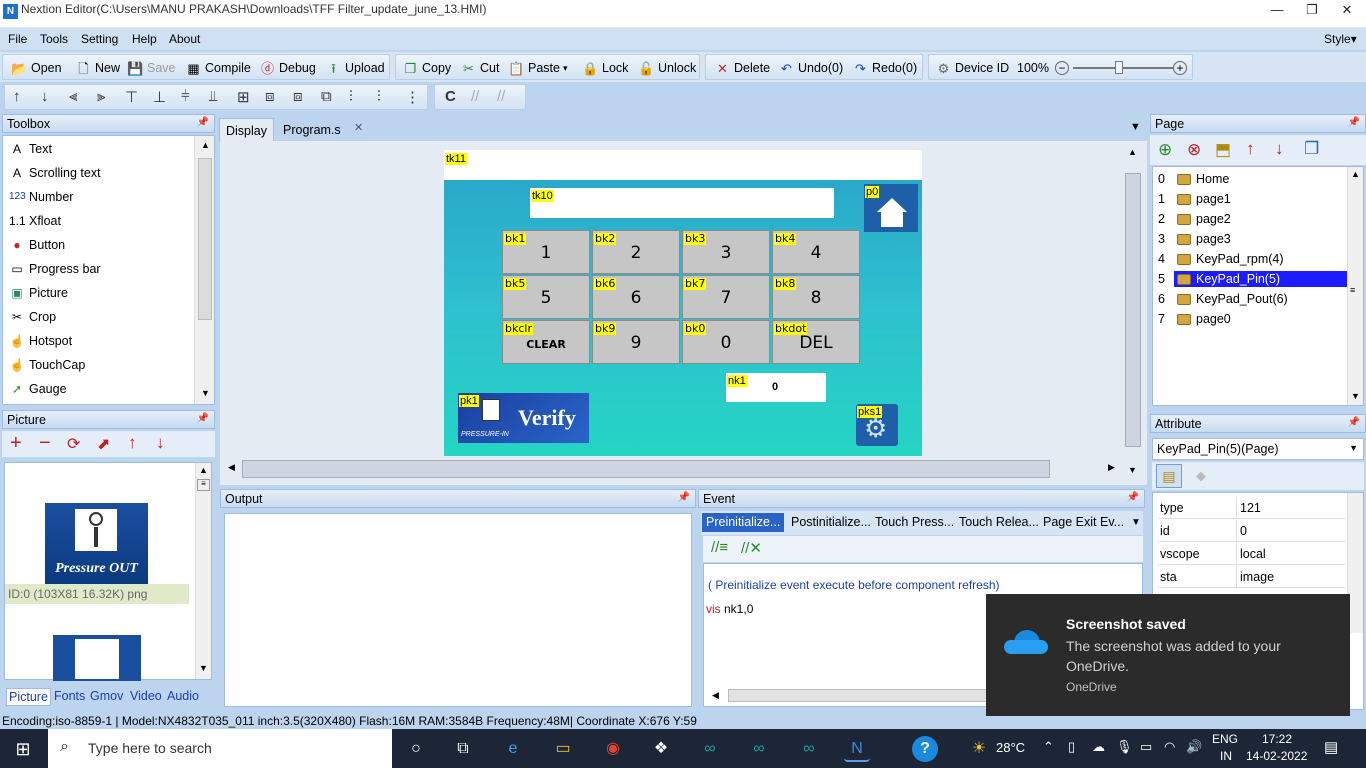  Describe the element at coordinates (45, 443) in the screenshot. I see `remove-icon: −` at that location.